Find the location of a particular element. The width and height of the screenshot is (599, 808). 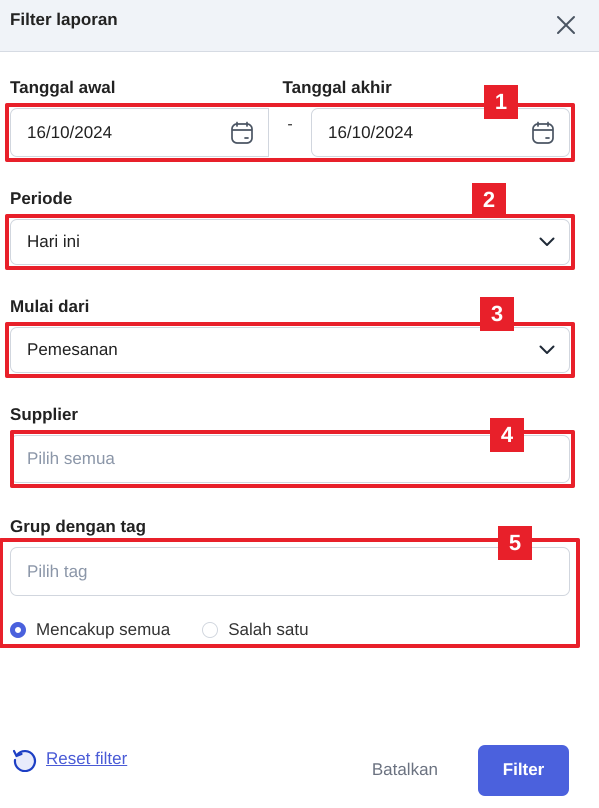

annotation-number: 1 is located at coordinates (501, 102).